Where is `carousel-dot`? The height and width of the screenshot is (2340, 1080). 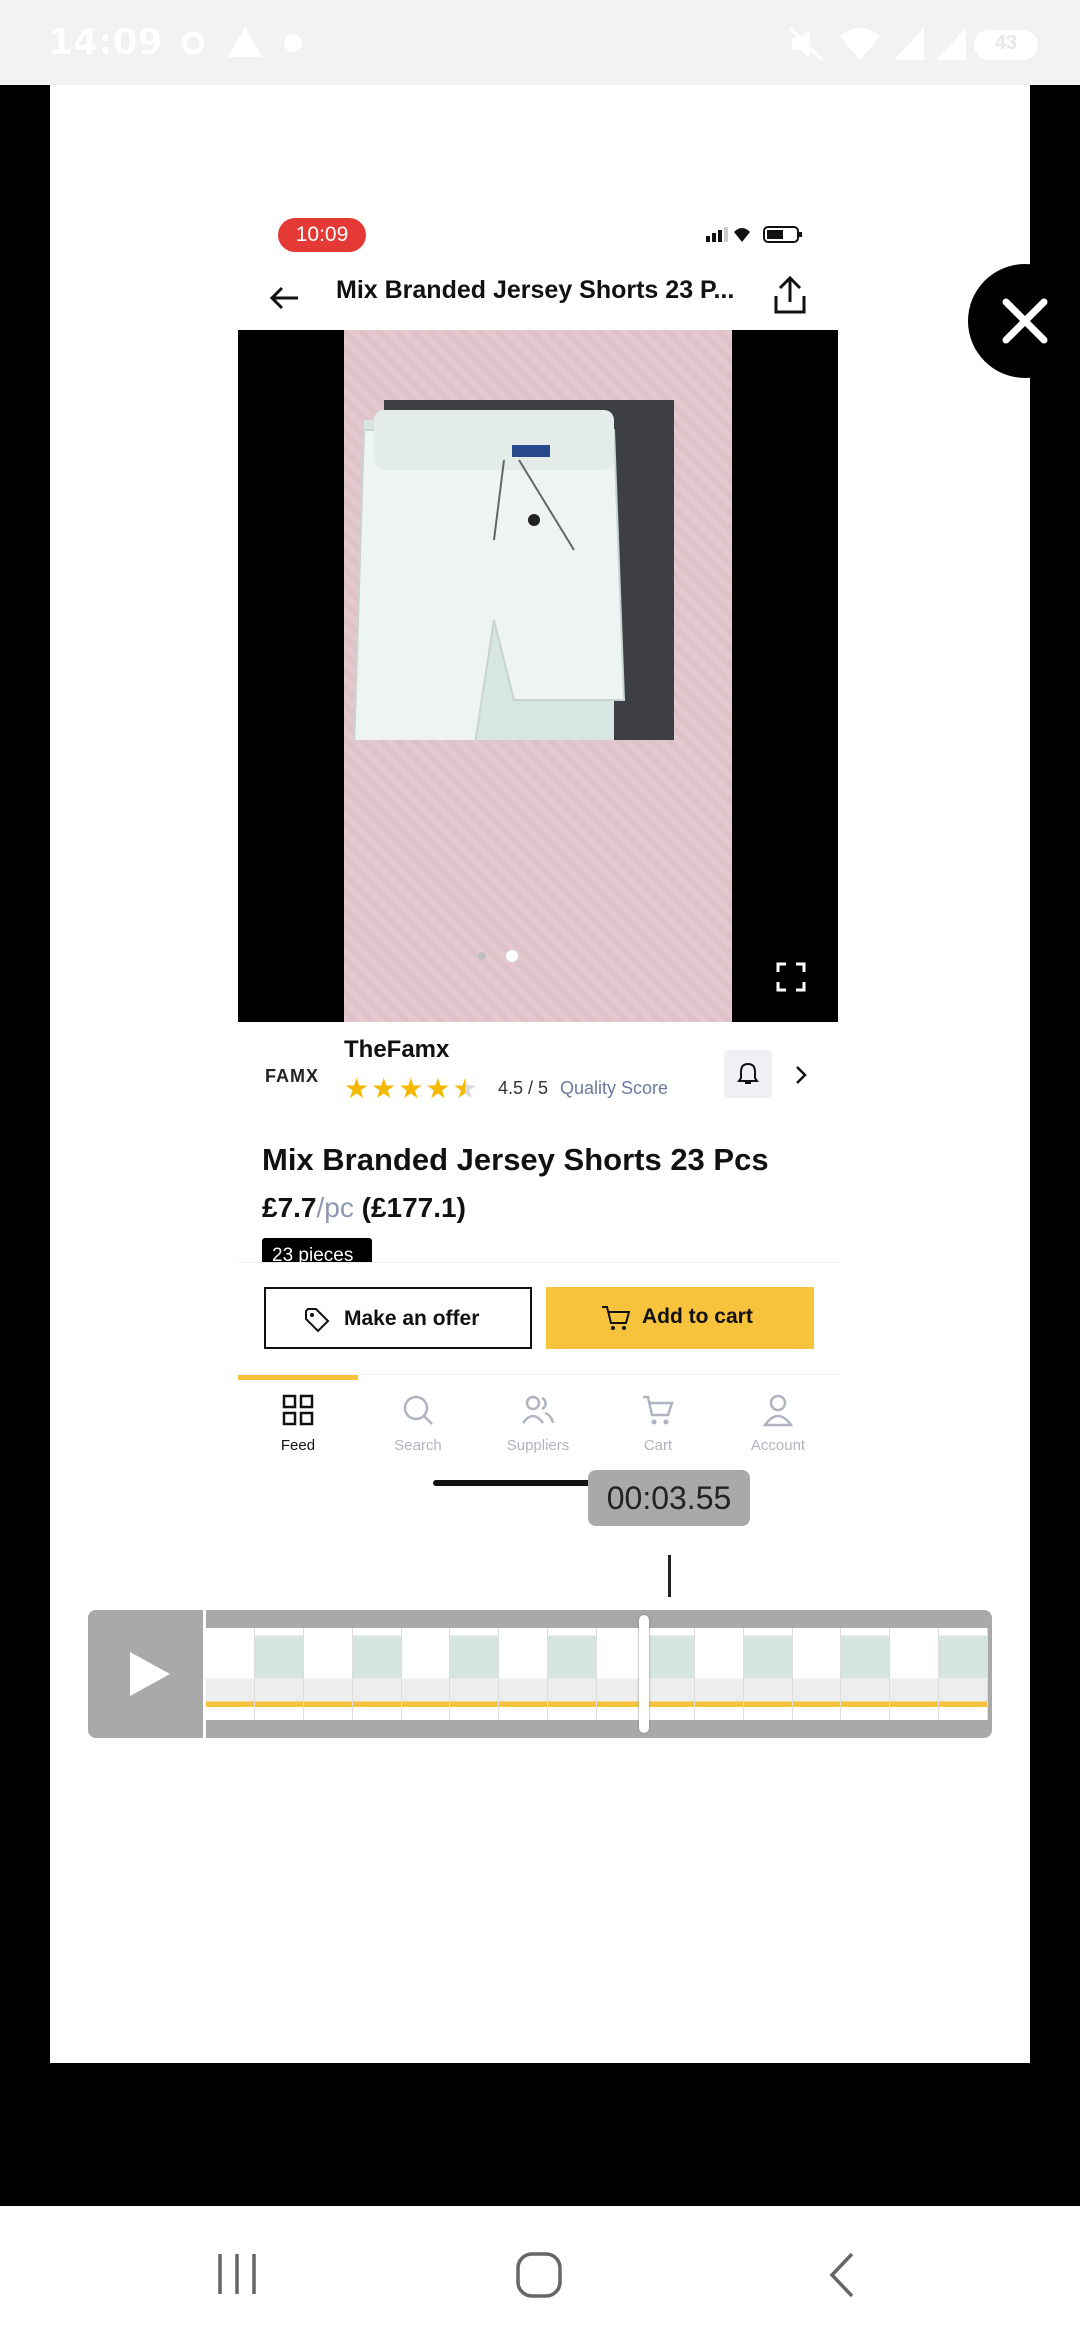
carousel-dot is located at coordinates (482, 956).